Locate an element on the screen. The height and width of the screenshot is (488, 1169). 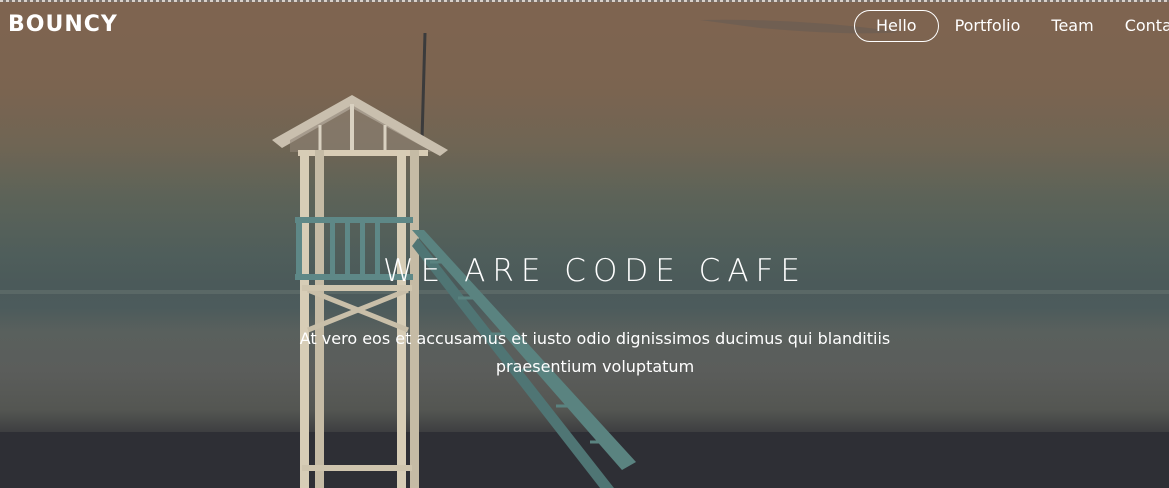
nav-item-hello: Hello is located at coordinates (896, 26).